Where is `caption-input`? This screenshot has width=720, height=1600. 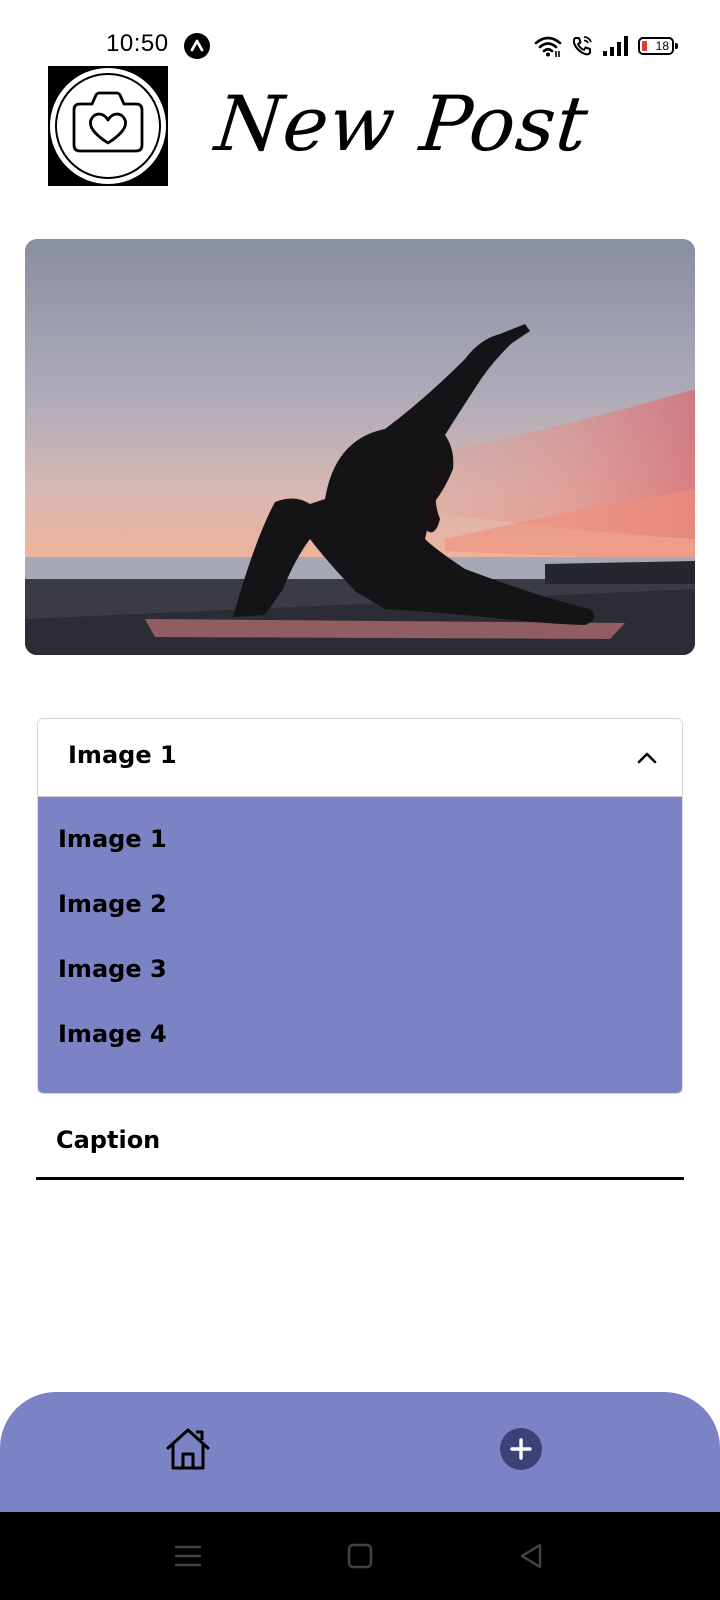 caption-input is located at coordinates (356, 1140).